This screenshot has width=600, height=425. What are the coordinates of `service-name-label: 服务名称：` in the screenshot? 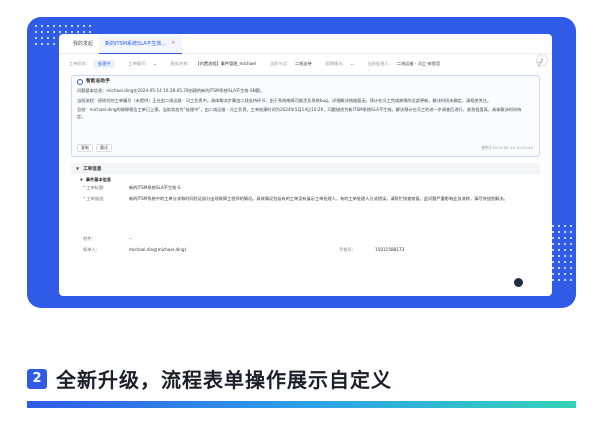 It's located at (181, 63).